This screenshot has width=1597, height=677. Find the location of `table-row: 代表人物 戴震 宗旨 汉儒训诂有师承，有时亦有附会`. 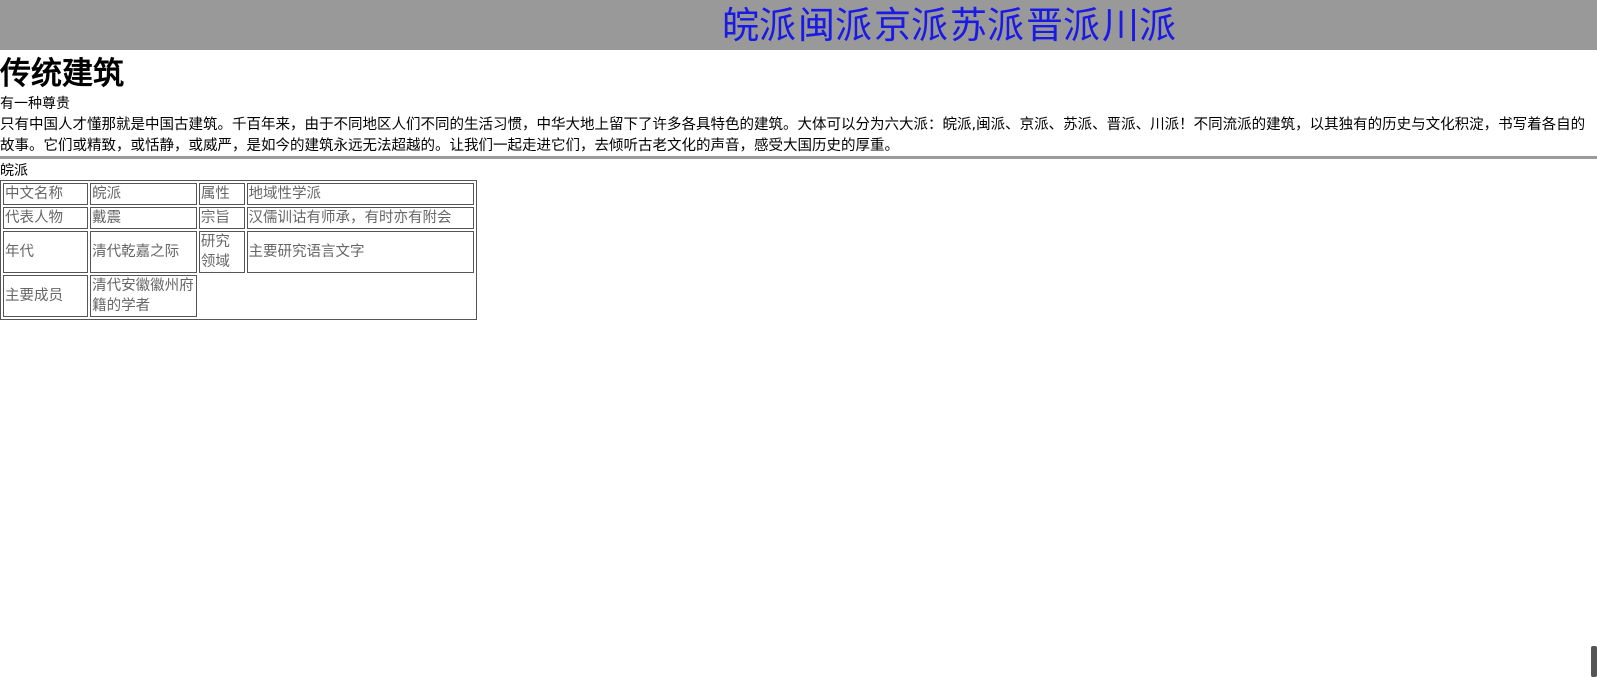

table-row: 代表人物 戴震 宗旨 汉儒训诂有师承，有时亦有附会 is located at coordinates (238, 218).